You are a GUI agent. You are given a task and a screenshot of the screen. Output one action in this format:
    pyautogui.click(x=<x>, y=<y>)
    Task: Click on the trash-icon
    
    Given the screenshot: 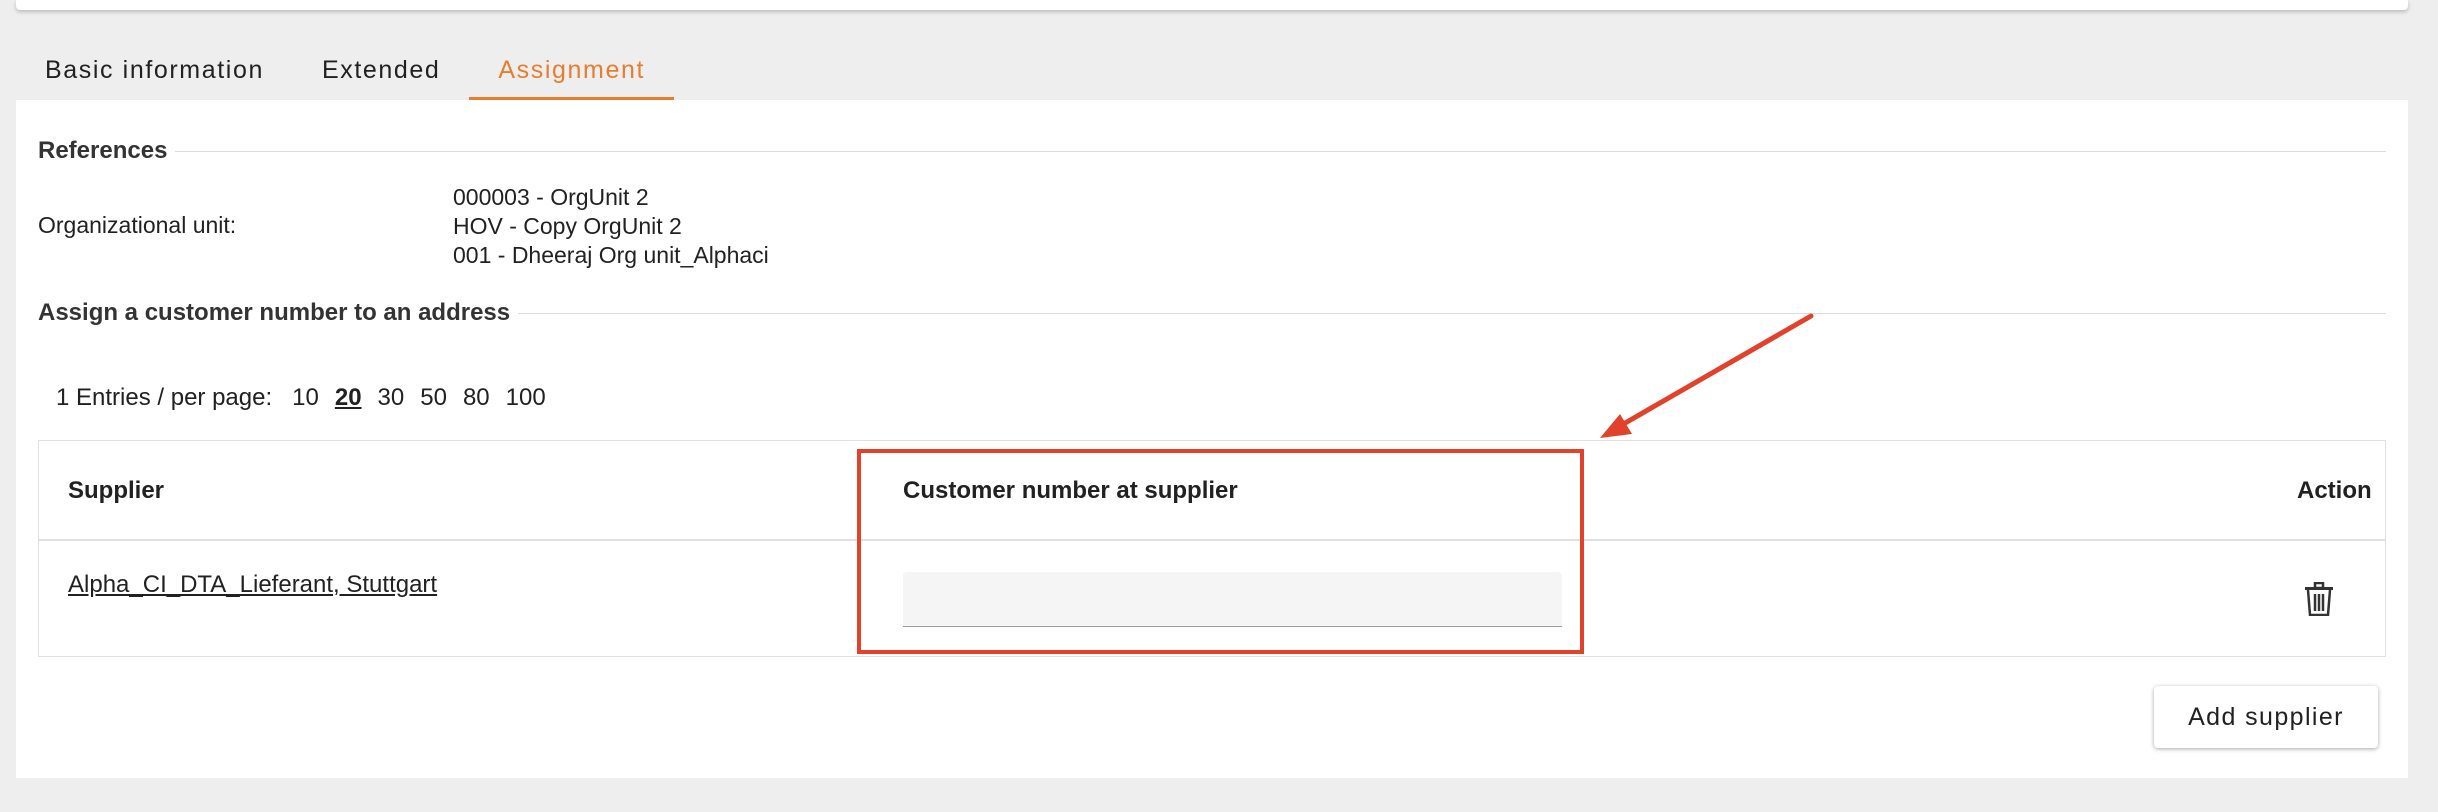 What is the action you would take?
    pyautogui.click(x=2319, y=599)
    